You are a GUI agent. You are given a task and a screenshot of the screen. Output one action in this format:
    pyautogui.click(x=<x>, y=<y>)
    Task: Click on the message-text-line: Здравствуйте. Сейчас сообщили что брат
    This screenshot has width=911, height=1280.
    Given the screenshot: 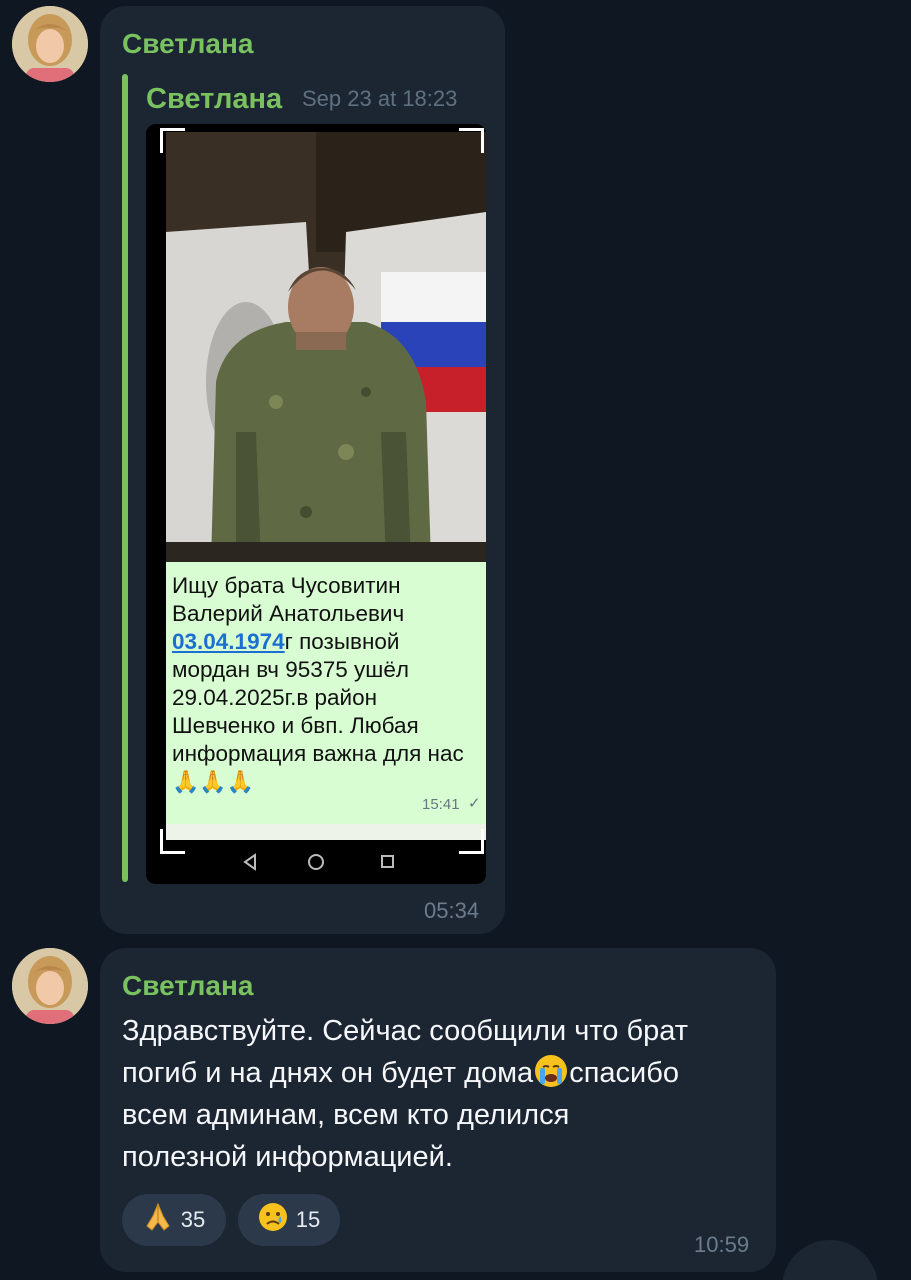 What is the action you would take?
    pyautogui.click(x=405, y=1031)
    